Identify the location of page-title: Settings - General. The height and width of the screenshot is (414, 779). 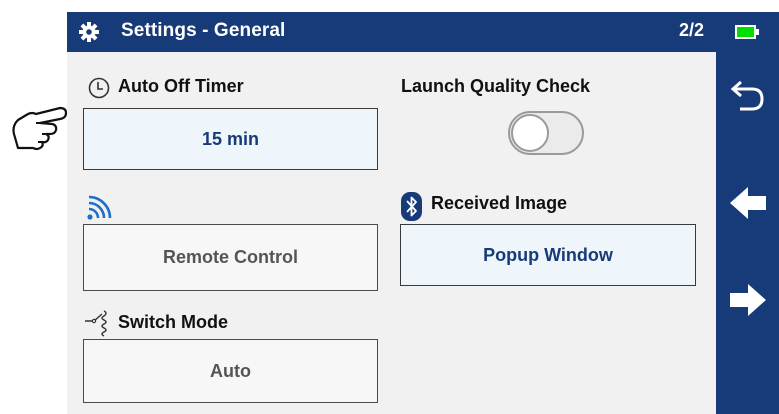
(203, 30).